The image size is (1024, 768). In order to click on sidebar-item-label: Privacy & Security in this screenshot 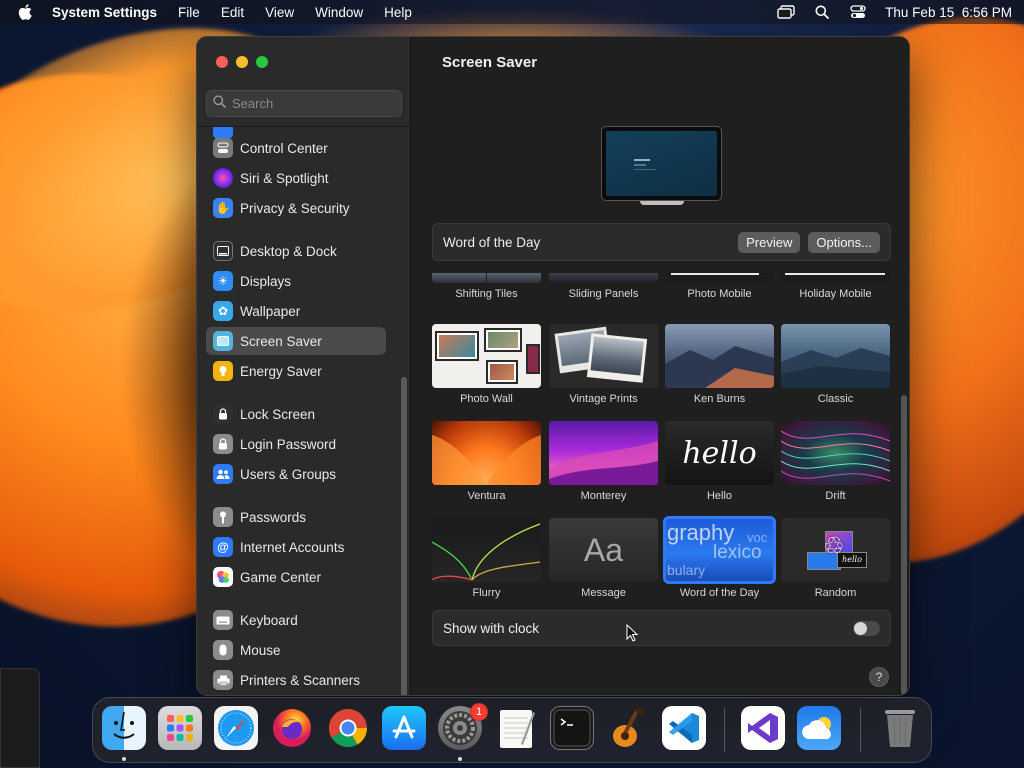, I will do `click(295, 208)`.